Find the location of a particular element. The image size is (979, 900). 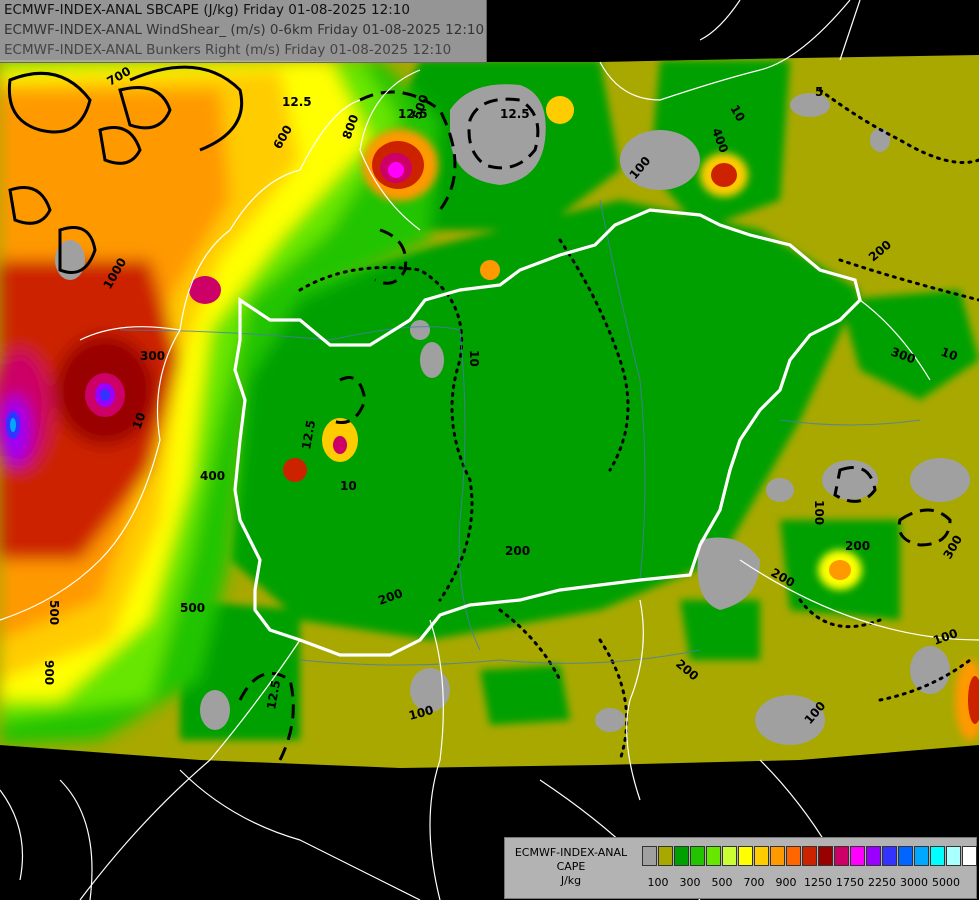

legend-title-unit: J/kg is located at coordinates (571, 880).